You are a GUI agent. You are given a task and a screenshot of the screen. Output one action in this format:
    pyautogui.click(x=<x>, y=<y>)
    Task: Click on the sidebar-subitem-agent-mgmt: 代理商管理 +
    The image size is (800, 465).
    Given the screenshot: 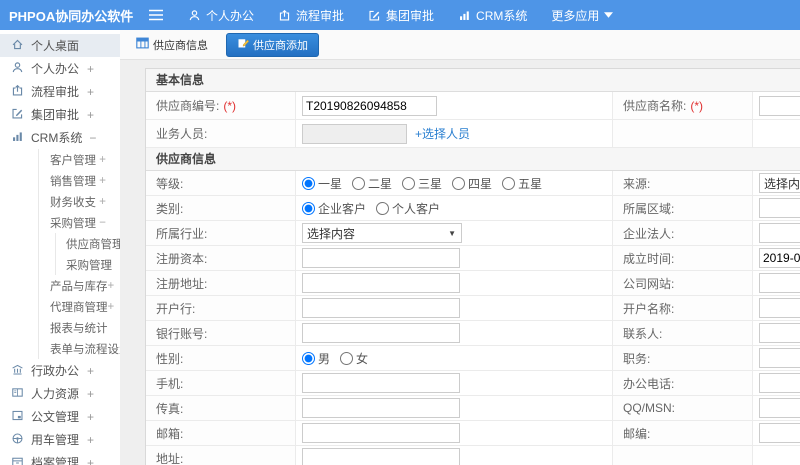 What is the action you would take?
    pyautogui.click(x=79, y=306)
    